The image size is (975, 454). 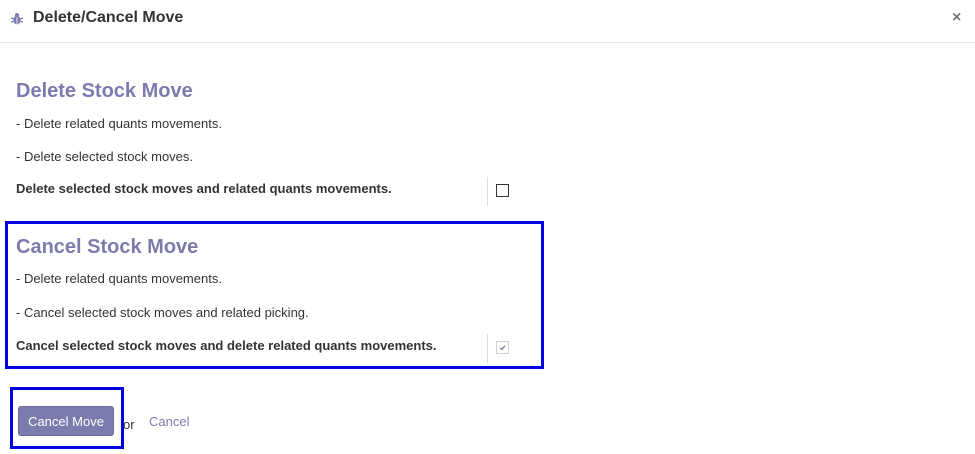 What do you see at coordinates (105, 156) in the screenshot?
I see `delete-info-line-2: - Delete selected stock moves.` at bounding box center [105, 156].